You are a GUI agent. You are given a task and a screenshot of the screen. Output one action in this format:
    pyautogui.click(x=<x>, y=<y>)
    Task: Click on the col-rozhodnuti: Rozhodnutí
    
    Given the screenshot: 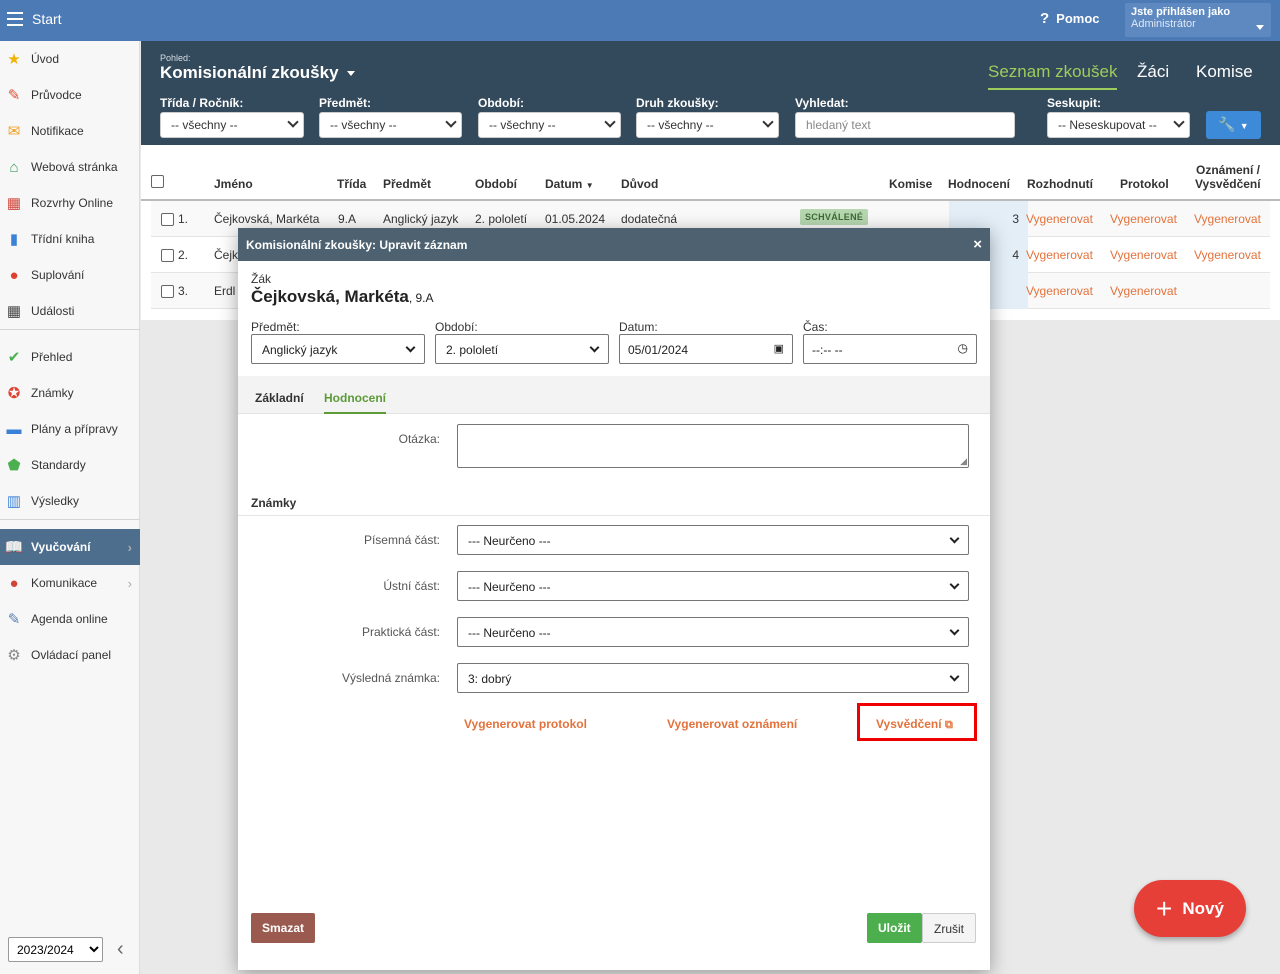 What is the action you would take?
    pyautogui.click(x=1060, y=184)
    